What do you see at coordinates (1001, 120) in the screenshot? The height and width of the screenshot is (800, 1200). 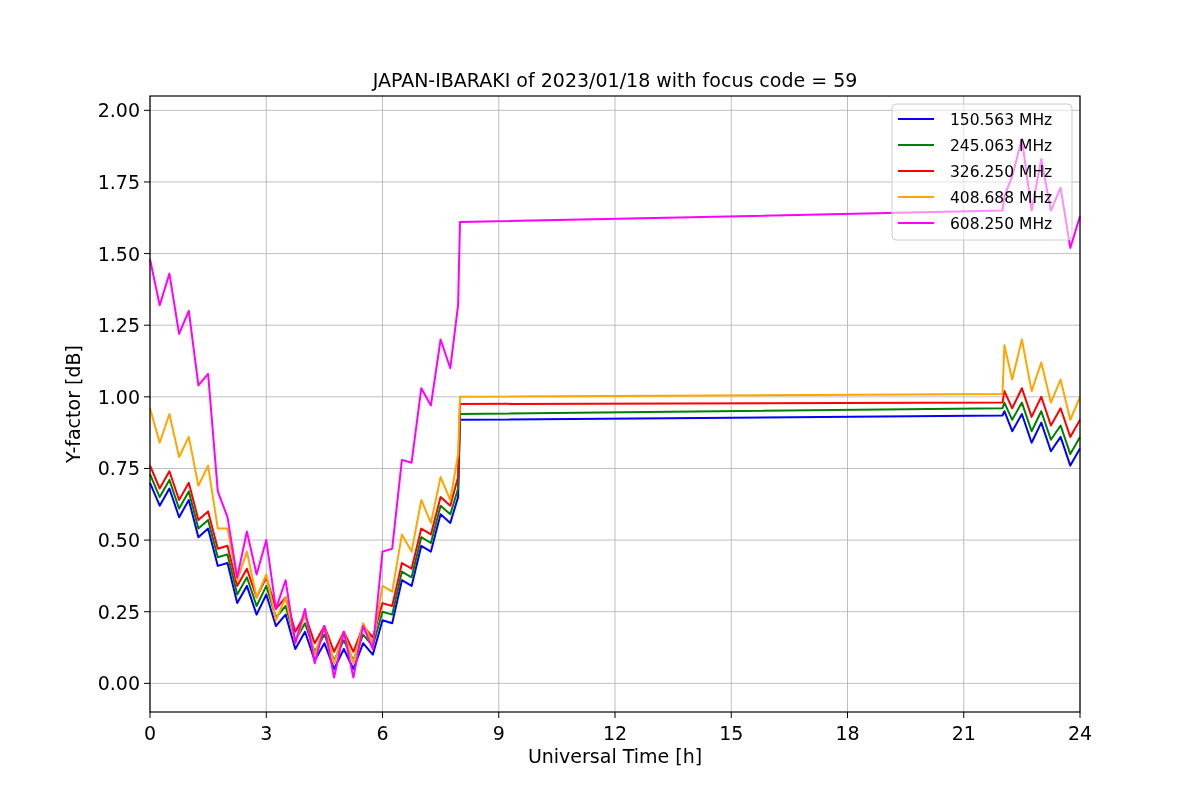 I see `legend-label: 150.563 MHz` at bounding box center [1001, 120].